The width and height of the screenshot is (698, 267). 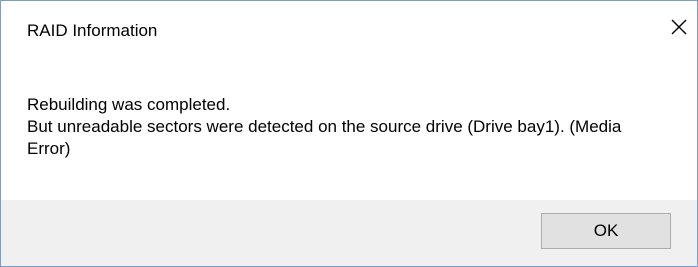 What do you see at coordinates (92, 30) in the screenshot?
I see `dialog-title: RAID Information` at bounding box center [92, 30].